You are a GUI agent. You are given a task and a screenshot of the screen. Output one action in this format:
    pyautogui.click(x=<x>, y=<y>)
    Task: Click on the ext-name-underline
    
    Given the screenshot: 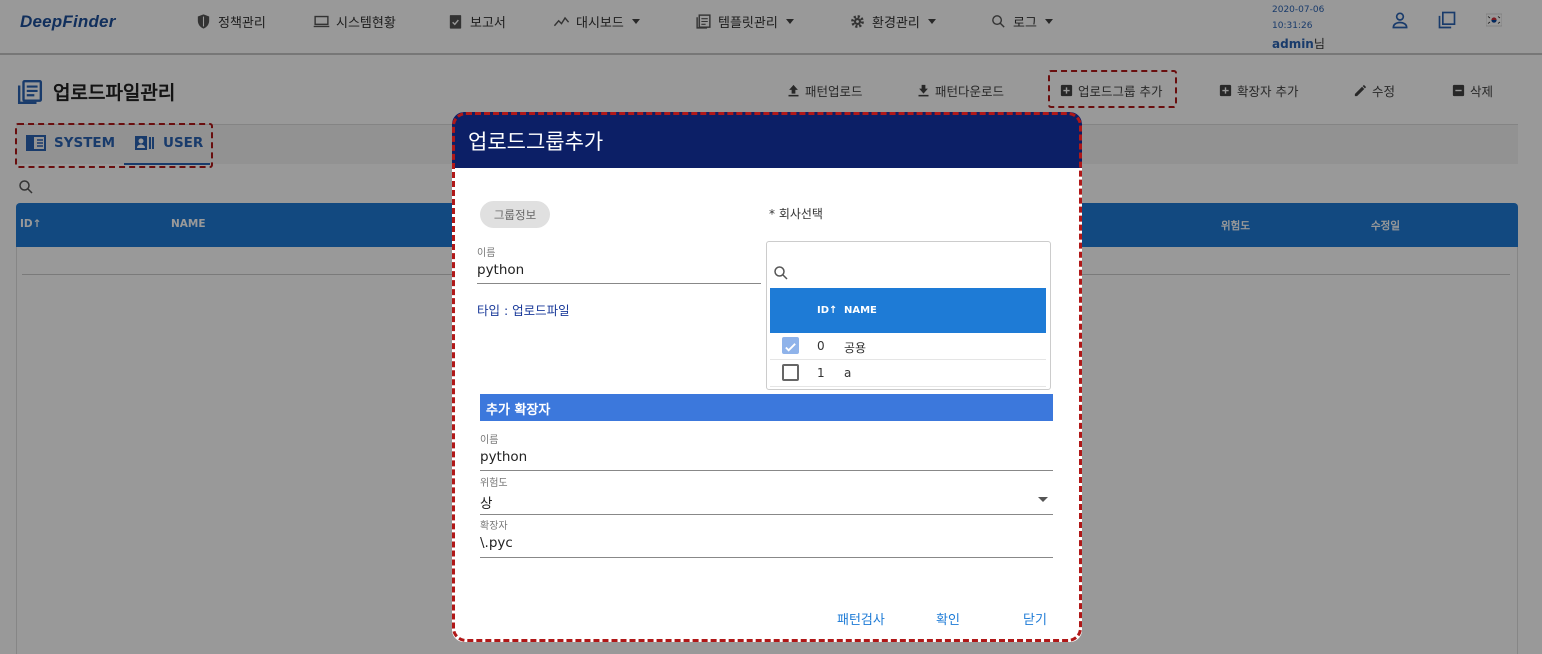 What is the action you would take?
    pyautogui.click(x=766, y=470)
    